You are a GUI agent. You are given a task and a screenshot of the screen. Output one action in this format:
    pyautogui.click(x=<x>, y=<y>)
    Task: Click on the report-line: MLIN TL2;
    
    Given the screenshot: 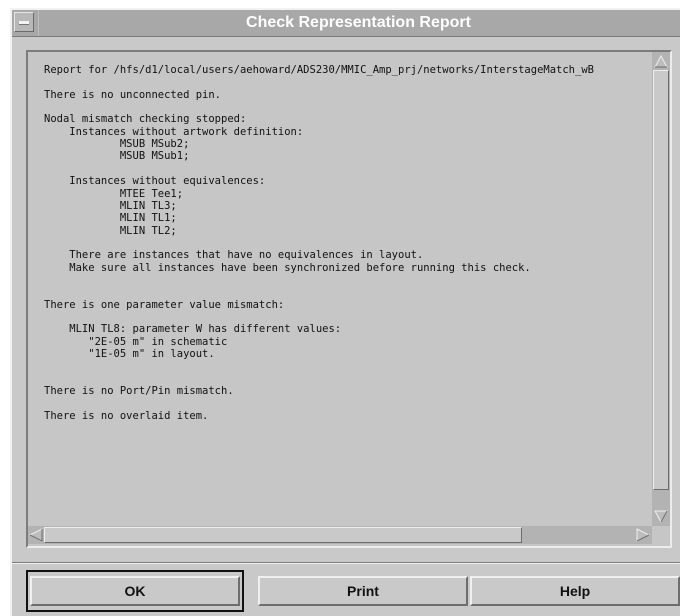 What is the action you would take?
    pyautogui.click(x=110, y=230)
    